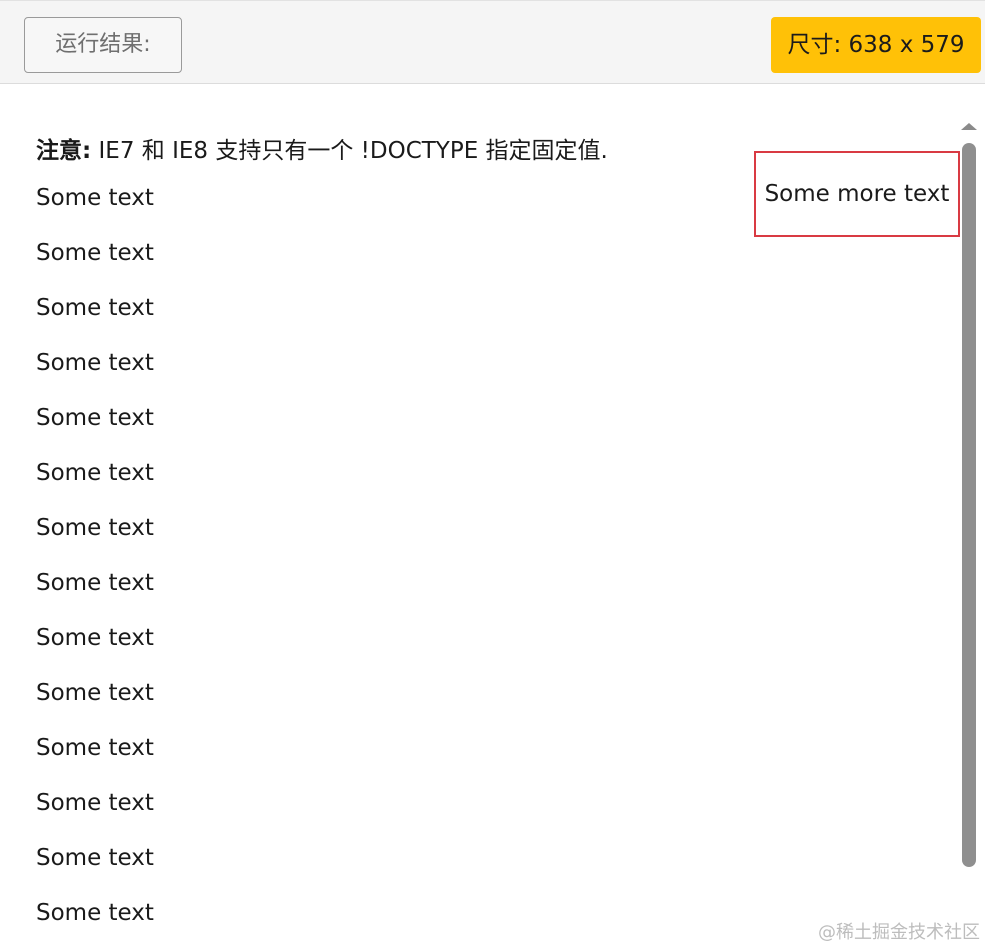  I want to click on doctype-note: 注意: IE7 和 IE8 支持只有一个 !DOCTYPE 指定固定值., so click(386, 151).